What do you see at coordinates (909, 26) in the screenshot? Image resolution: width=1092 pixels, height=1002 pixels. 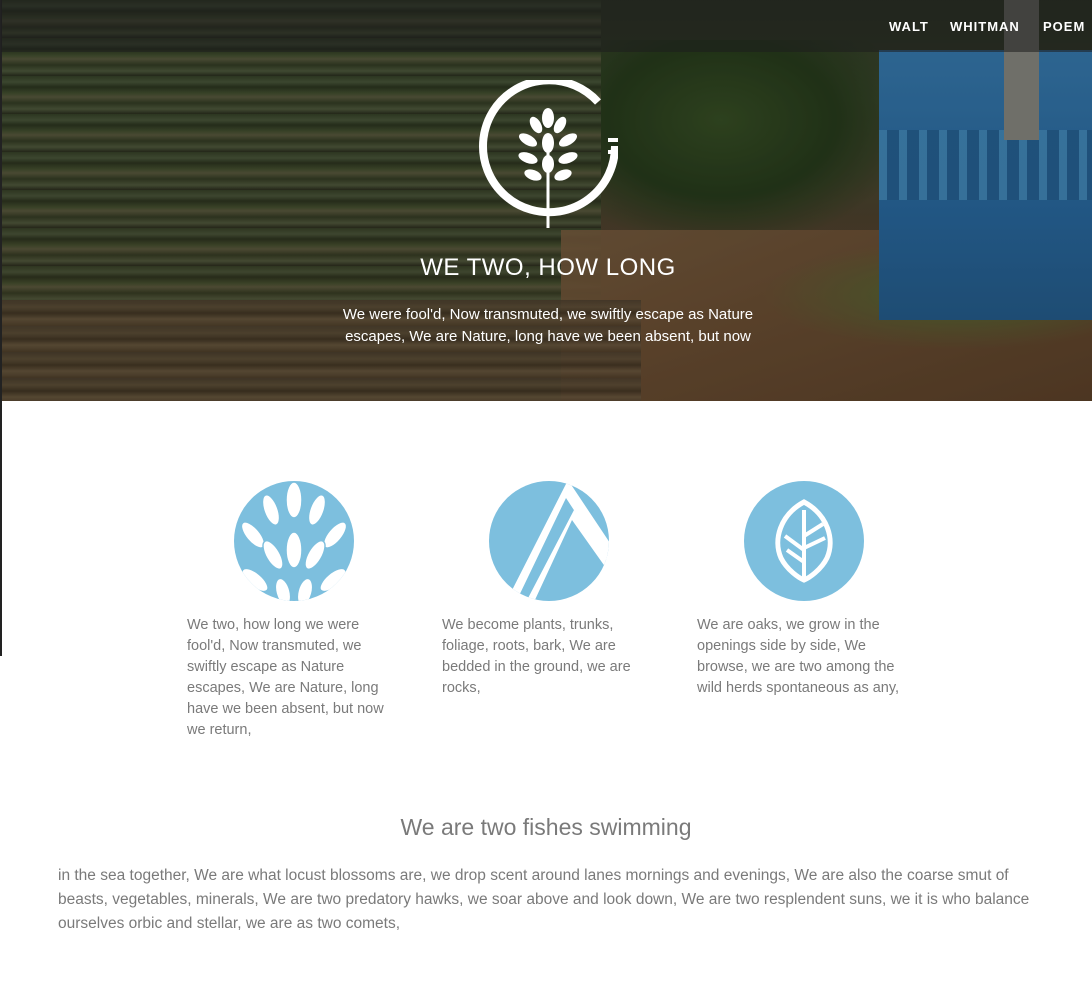 I see `nav-item-walt: WALT` at bounding box center [909, 26].